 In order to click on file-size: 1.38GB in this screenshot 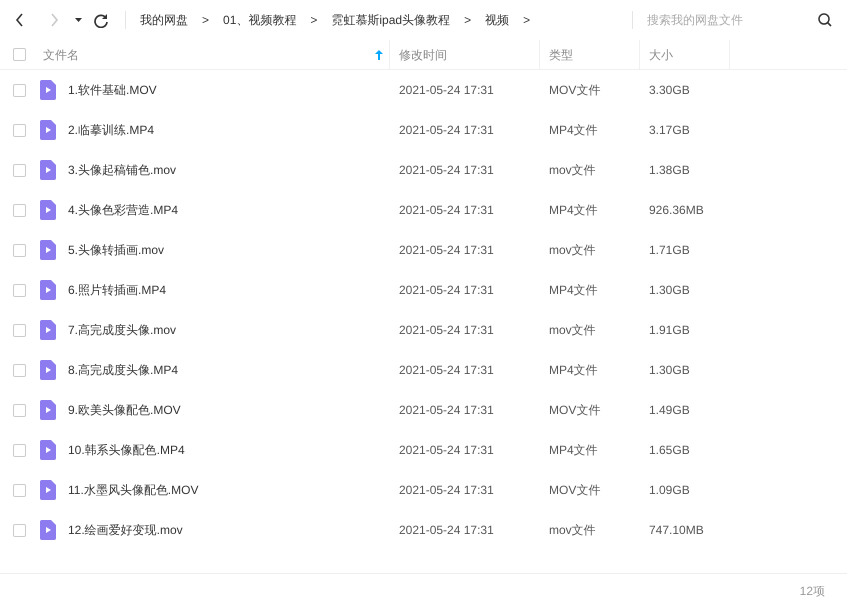, I will do `click(669, 170)`.